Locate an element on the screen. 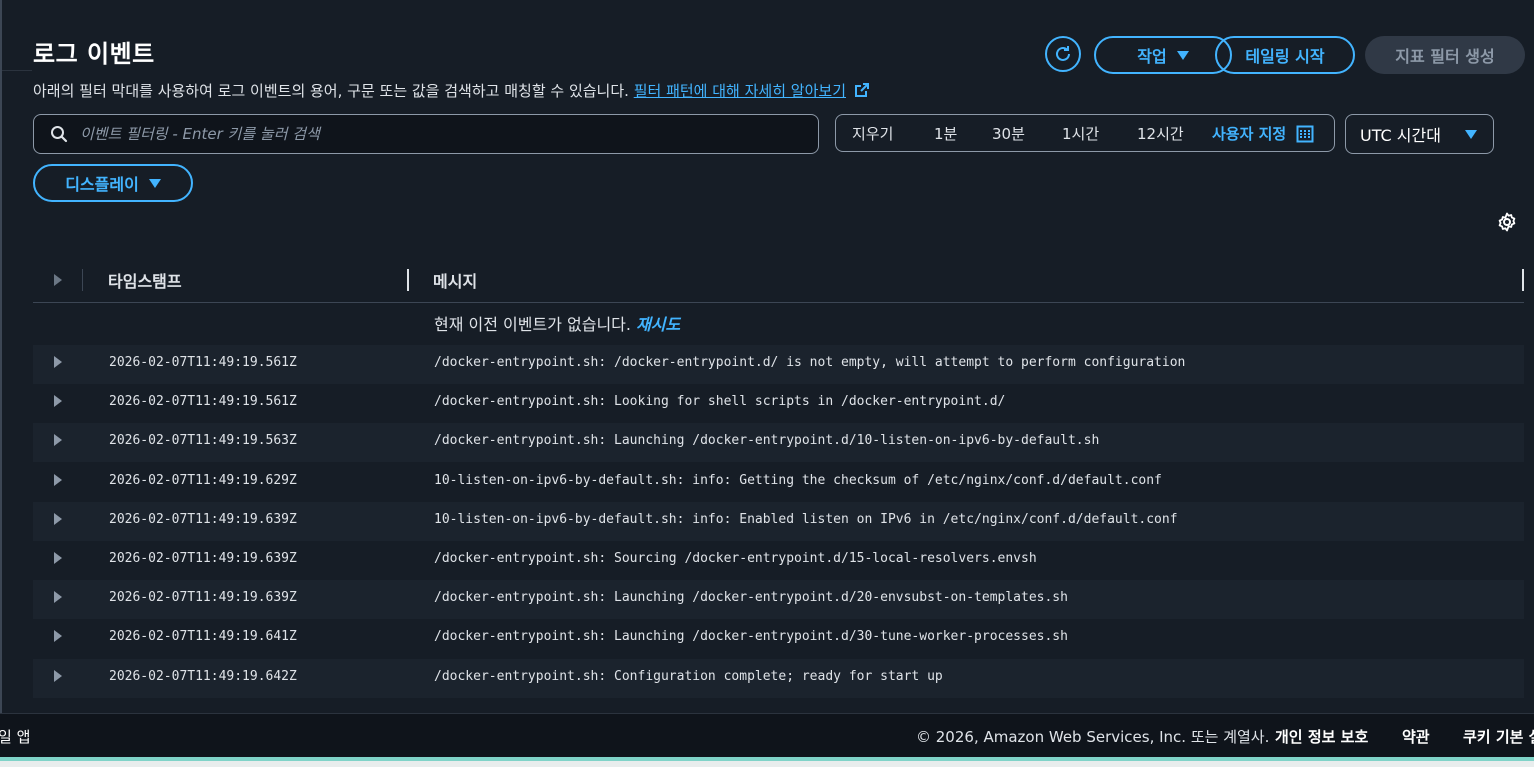 This screenshot has width=1534, height=767. metric-filter-label: 지표 필터 생성 is located at coordinates (1445, 56).